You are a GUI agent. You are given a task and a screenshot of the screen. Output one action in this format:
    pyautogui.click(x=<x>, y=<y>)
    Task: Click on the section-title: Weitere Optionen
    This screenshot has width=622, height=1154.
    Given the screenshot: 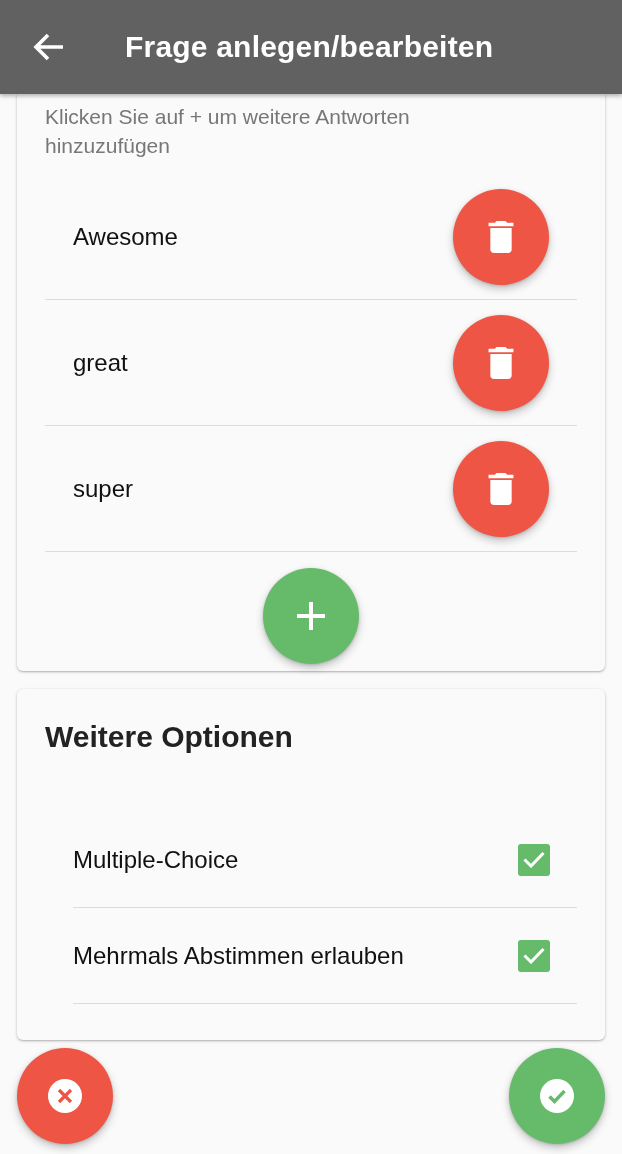 What is the action you would take?
    pyautogui.click(x=169, y=737)
    